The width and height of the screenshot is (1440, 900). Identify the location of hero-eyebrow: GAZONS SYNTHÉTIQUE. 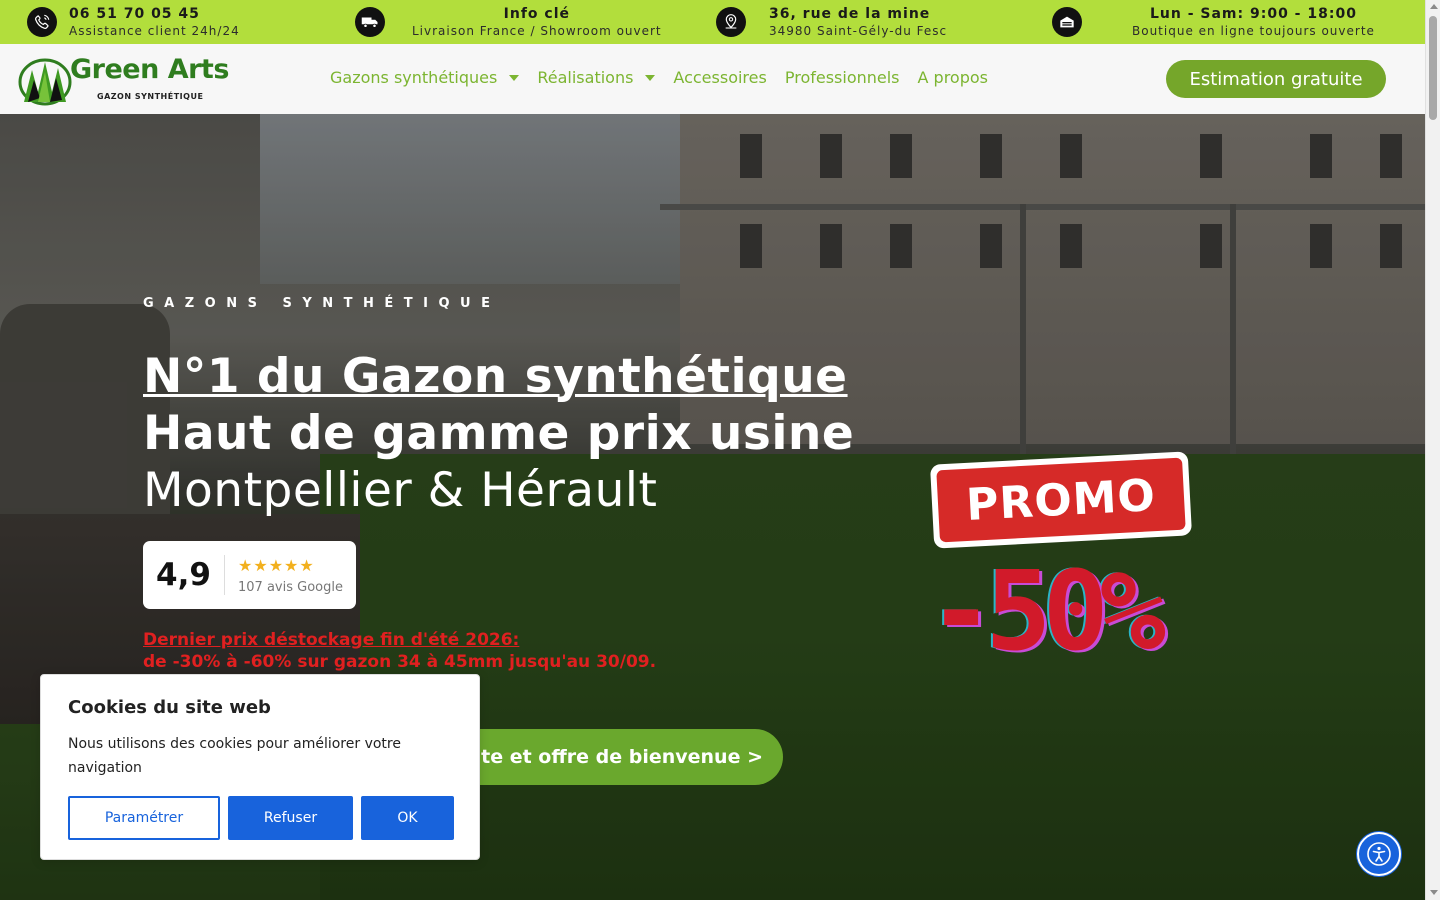
(322, 303).